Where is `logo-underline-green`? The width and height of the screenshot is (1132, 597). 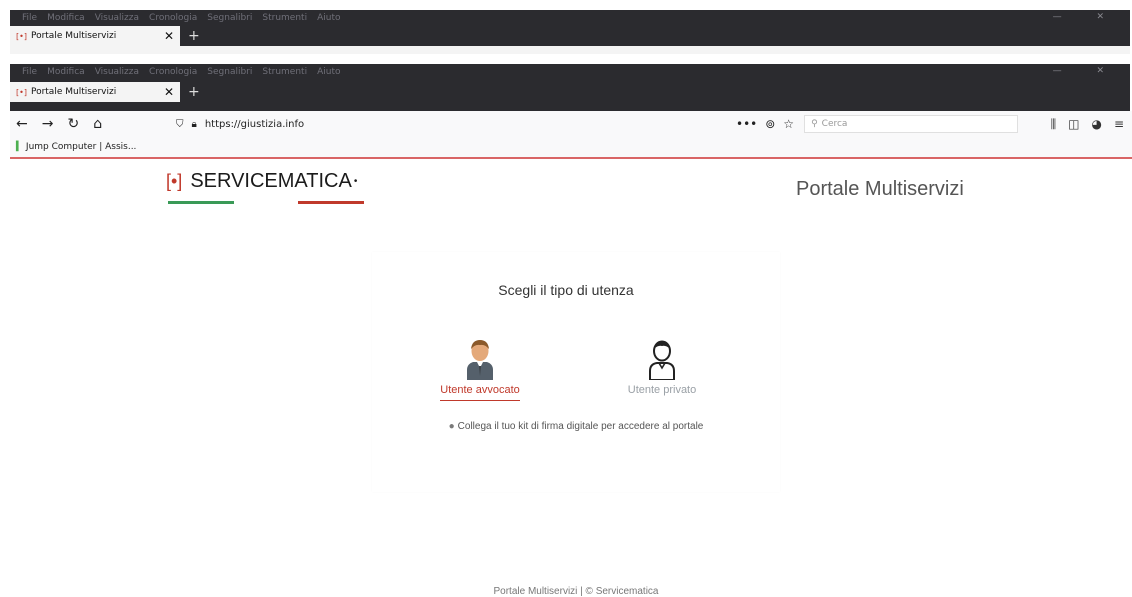
logo-underline-green is located at coordinates (201, 202).